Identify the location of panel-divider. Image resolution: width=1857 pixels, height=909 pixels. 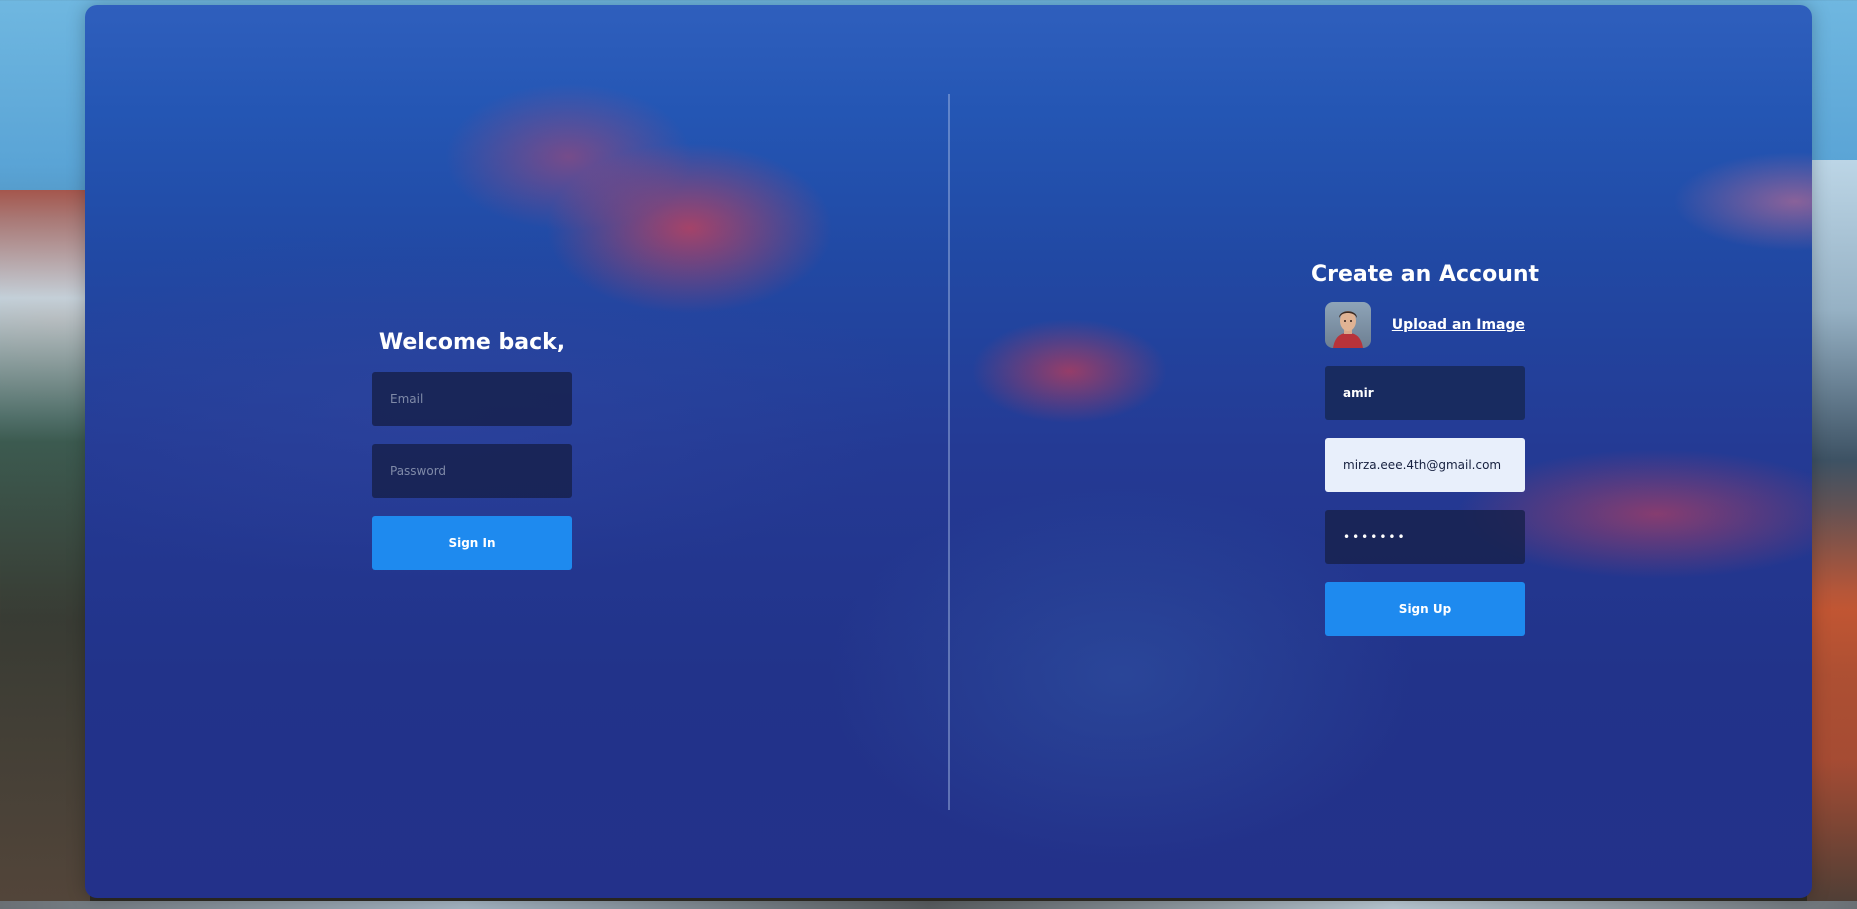
(949, 452).